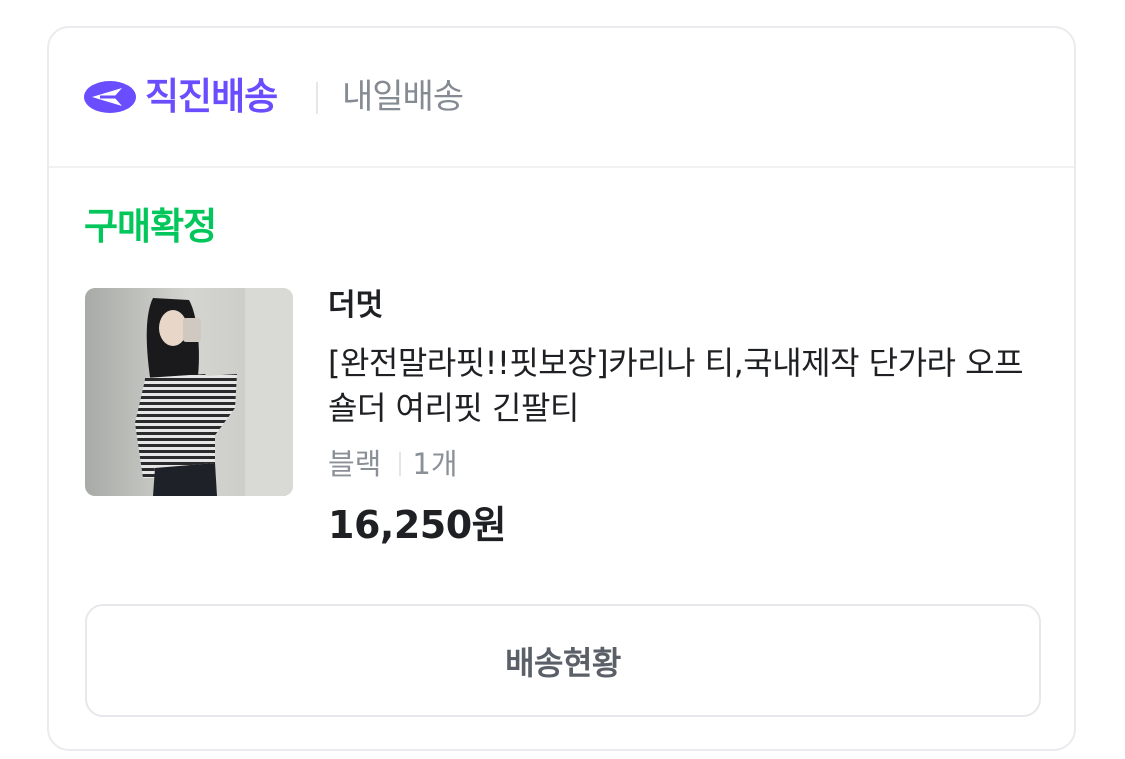 The height and width of the screenshot is (759, 1125). Describe the element at coordinates (317, 98) in the screenshot. I see `header-divider` at that location.